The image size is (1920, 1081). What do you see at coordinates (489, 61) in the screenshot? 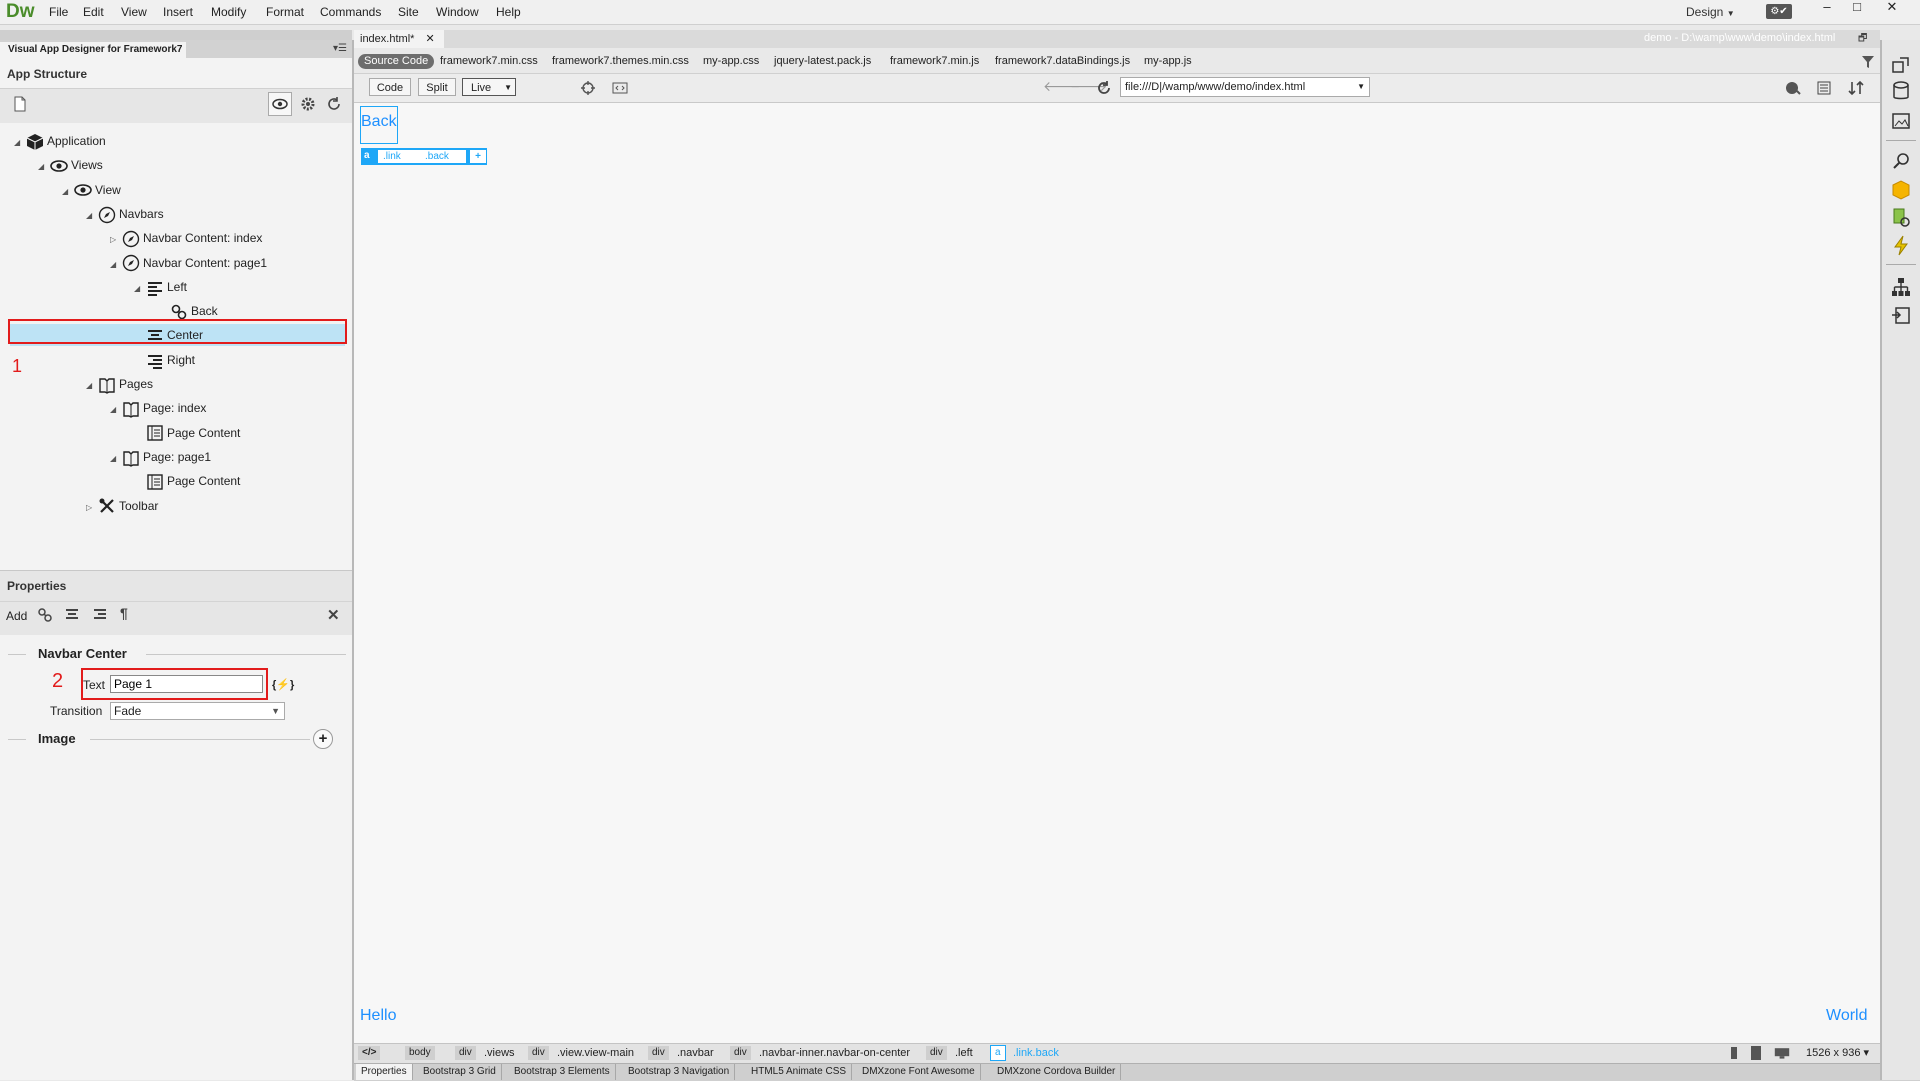
I see `related-file: framework7.min.css` at bounding box center [489, 61].